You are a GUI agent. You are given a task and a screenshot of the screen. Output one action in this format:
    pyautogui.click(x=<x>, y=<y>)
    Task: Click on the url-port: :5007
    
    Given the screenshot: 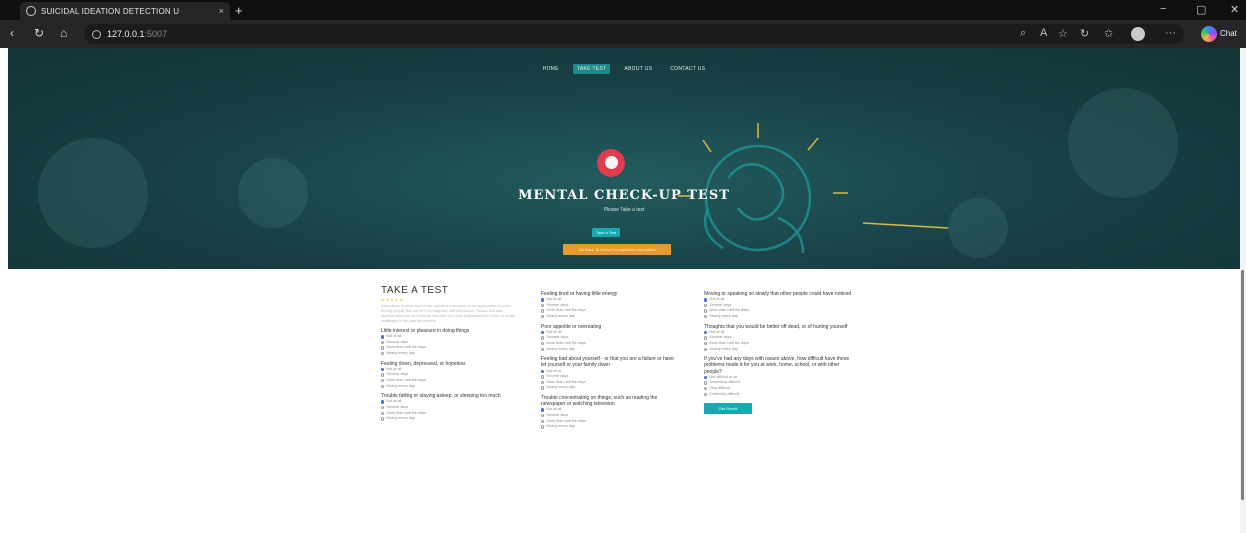 What is the action you would take?
    pyautogui.click(x=156, y=34)
    